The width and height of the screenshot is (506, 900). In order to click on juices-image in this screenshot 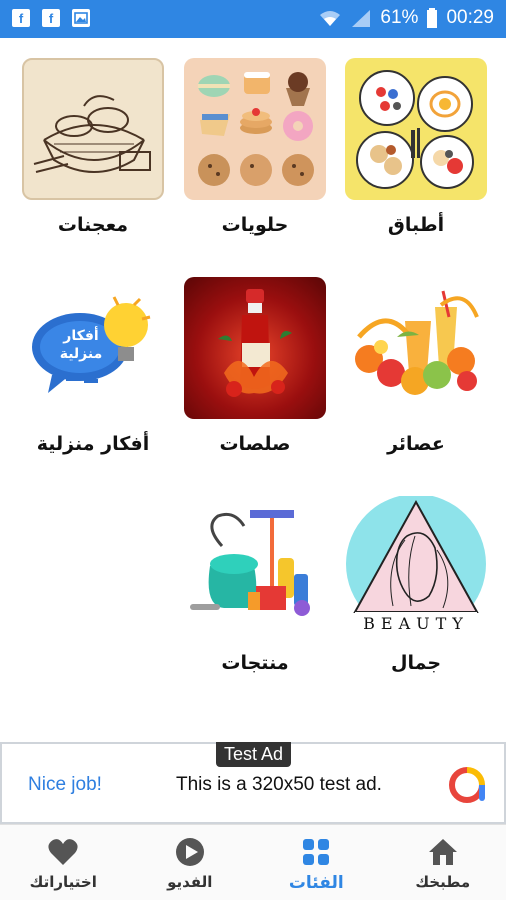, I will do `click(416, 348)`.